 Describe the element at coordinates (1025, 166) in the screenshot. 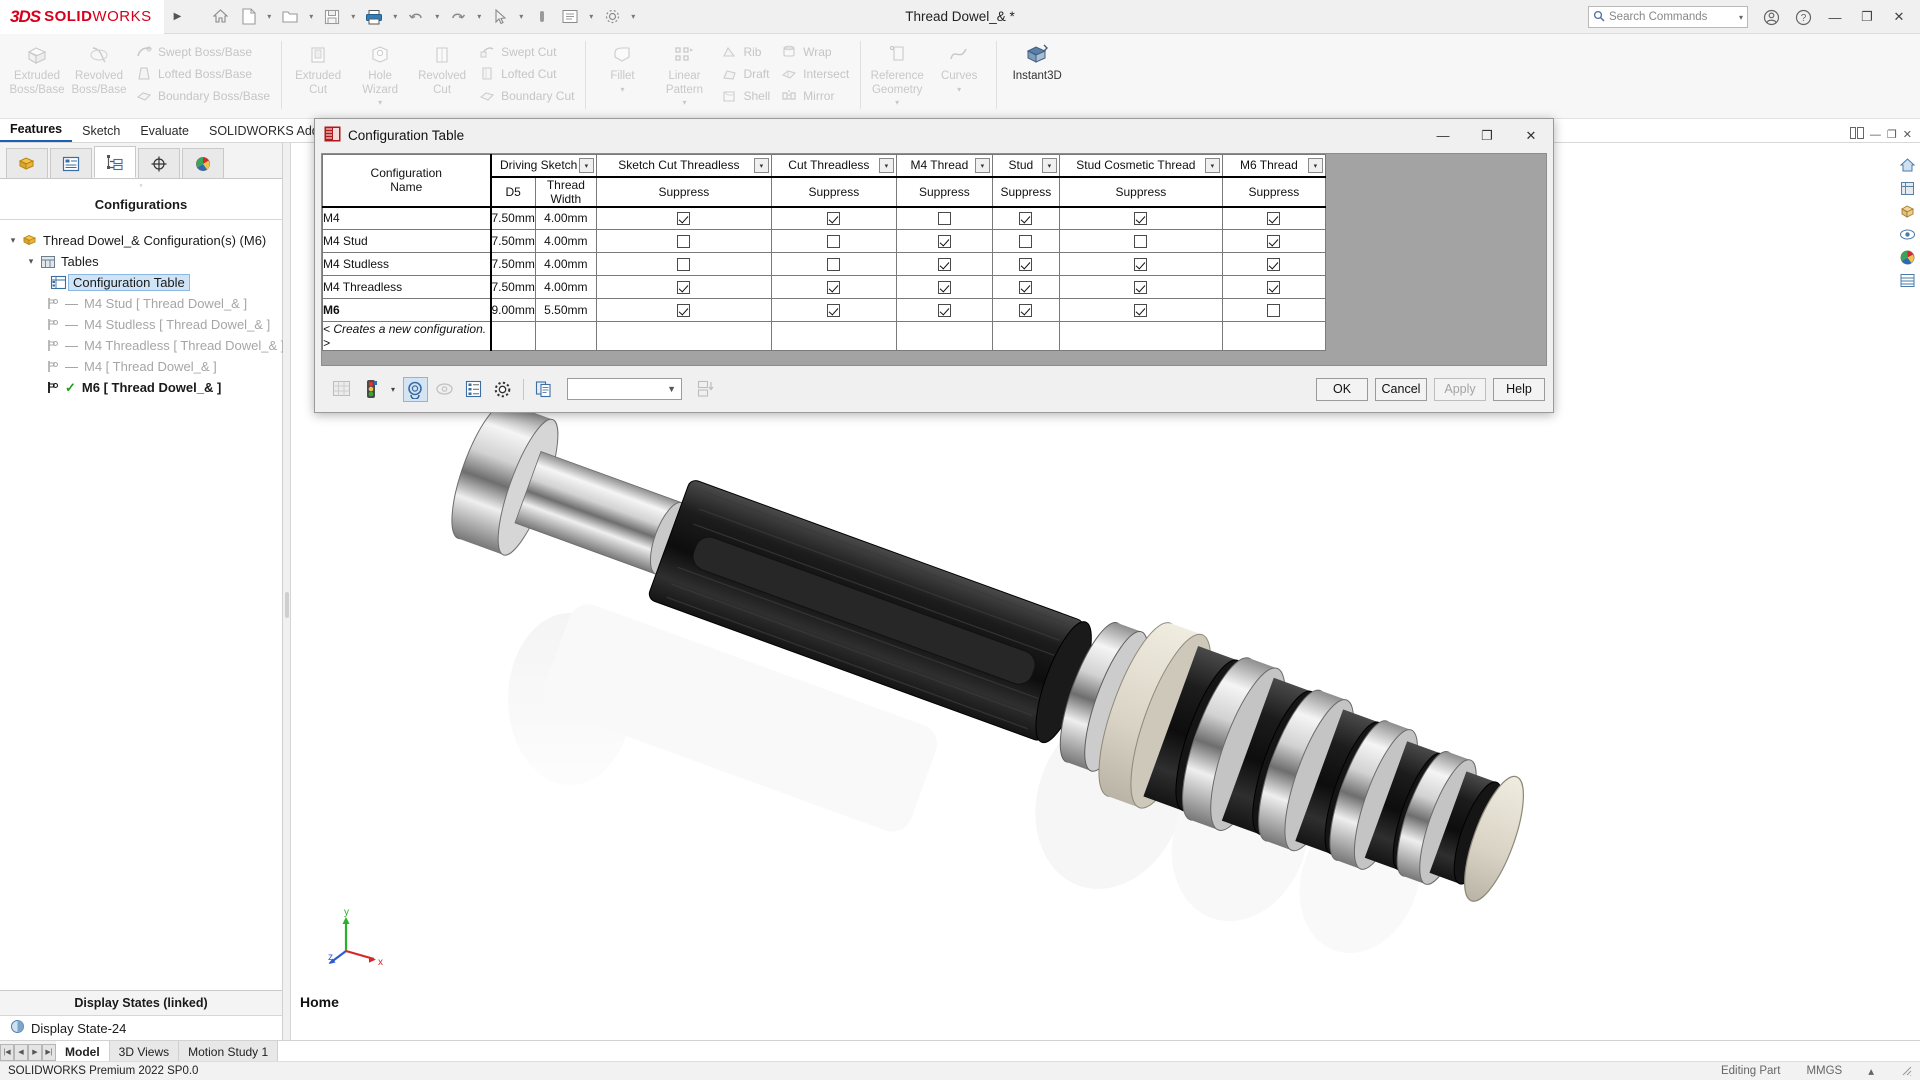

I see `header-stud: Stud ▾` at that location.